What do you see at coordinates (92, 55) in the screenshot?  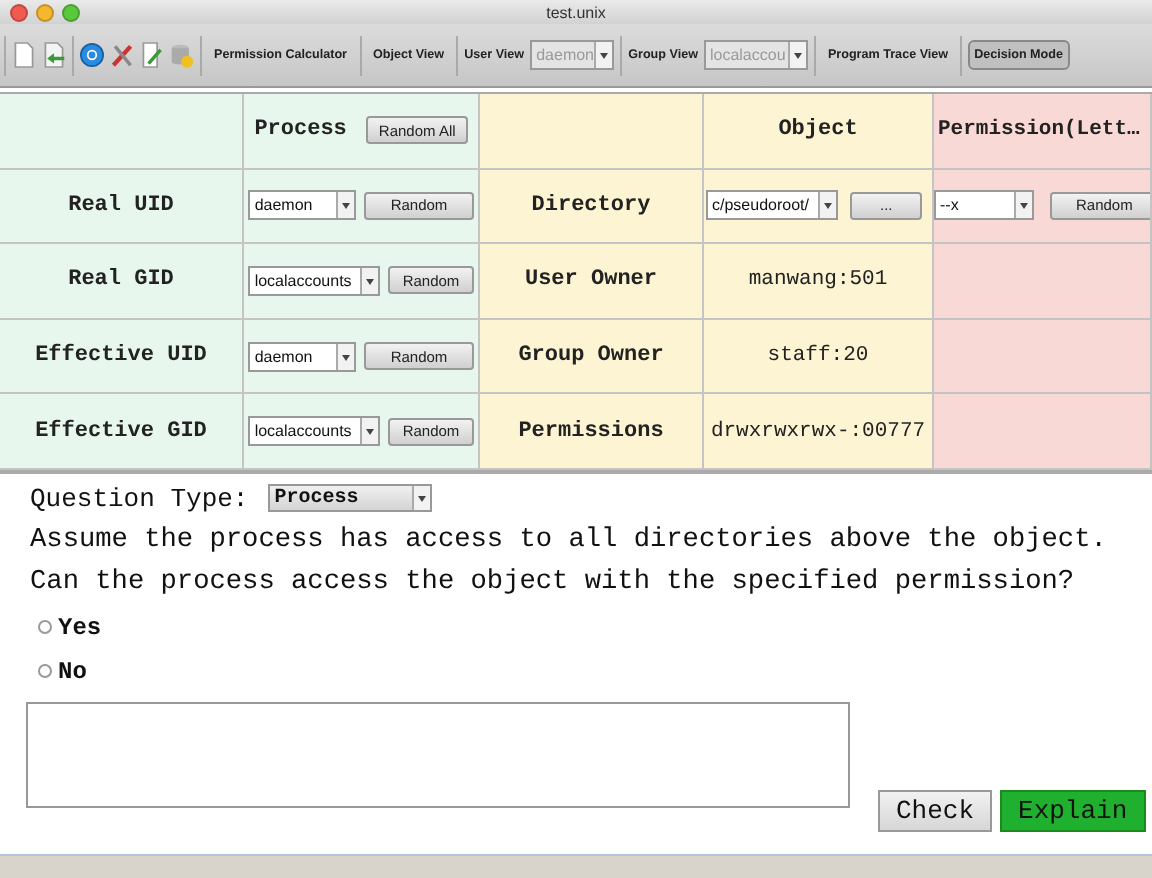 I see `target-icon` at bounding box center [92, 55].